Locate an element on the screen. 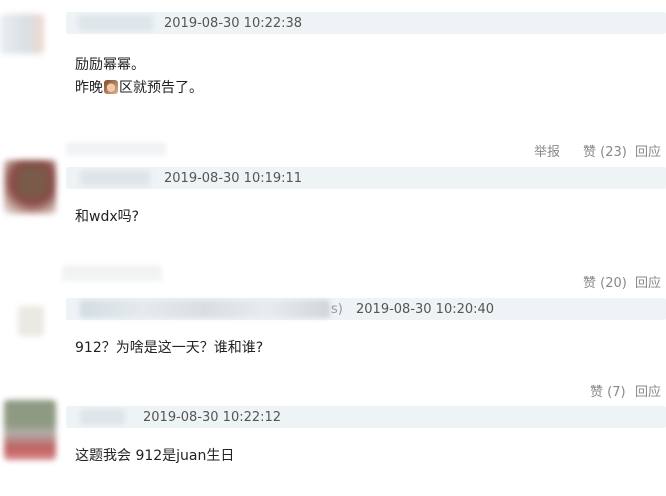 Image resolution: width=666 pixels, height=496 pixels. comment-line: 励励幂幂。 is located at coordinates (110, 65).